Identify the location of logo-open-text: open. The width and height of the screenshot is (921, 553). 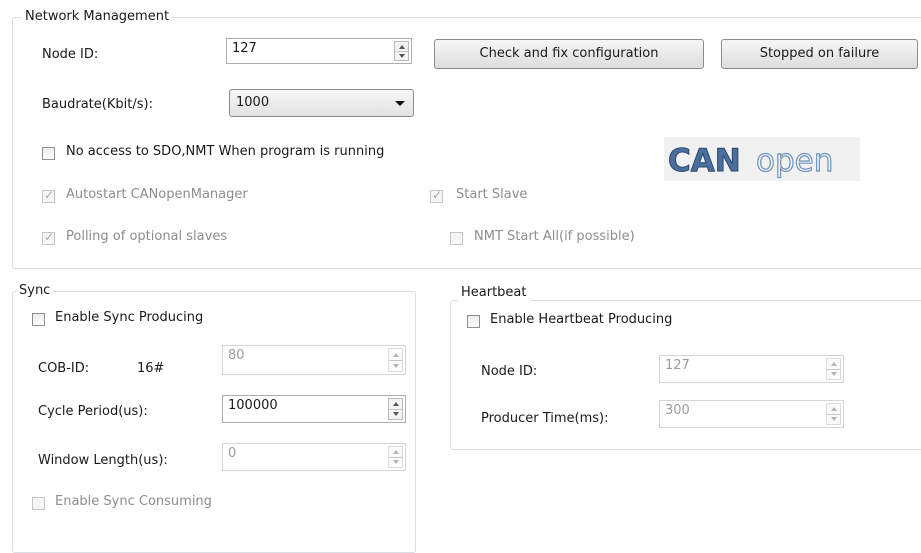
(794, 161).